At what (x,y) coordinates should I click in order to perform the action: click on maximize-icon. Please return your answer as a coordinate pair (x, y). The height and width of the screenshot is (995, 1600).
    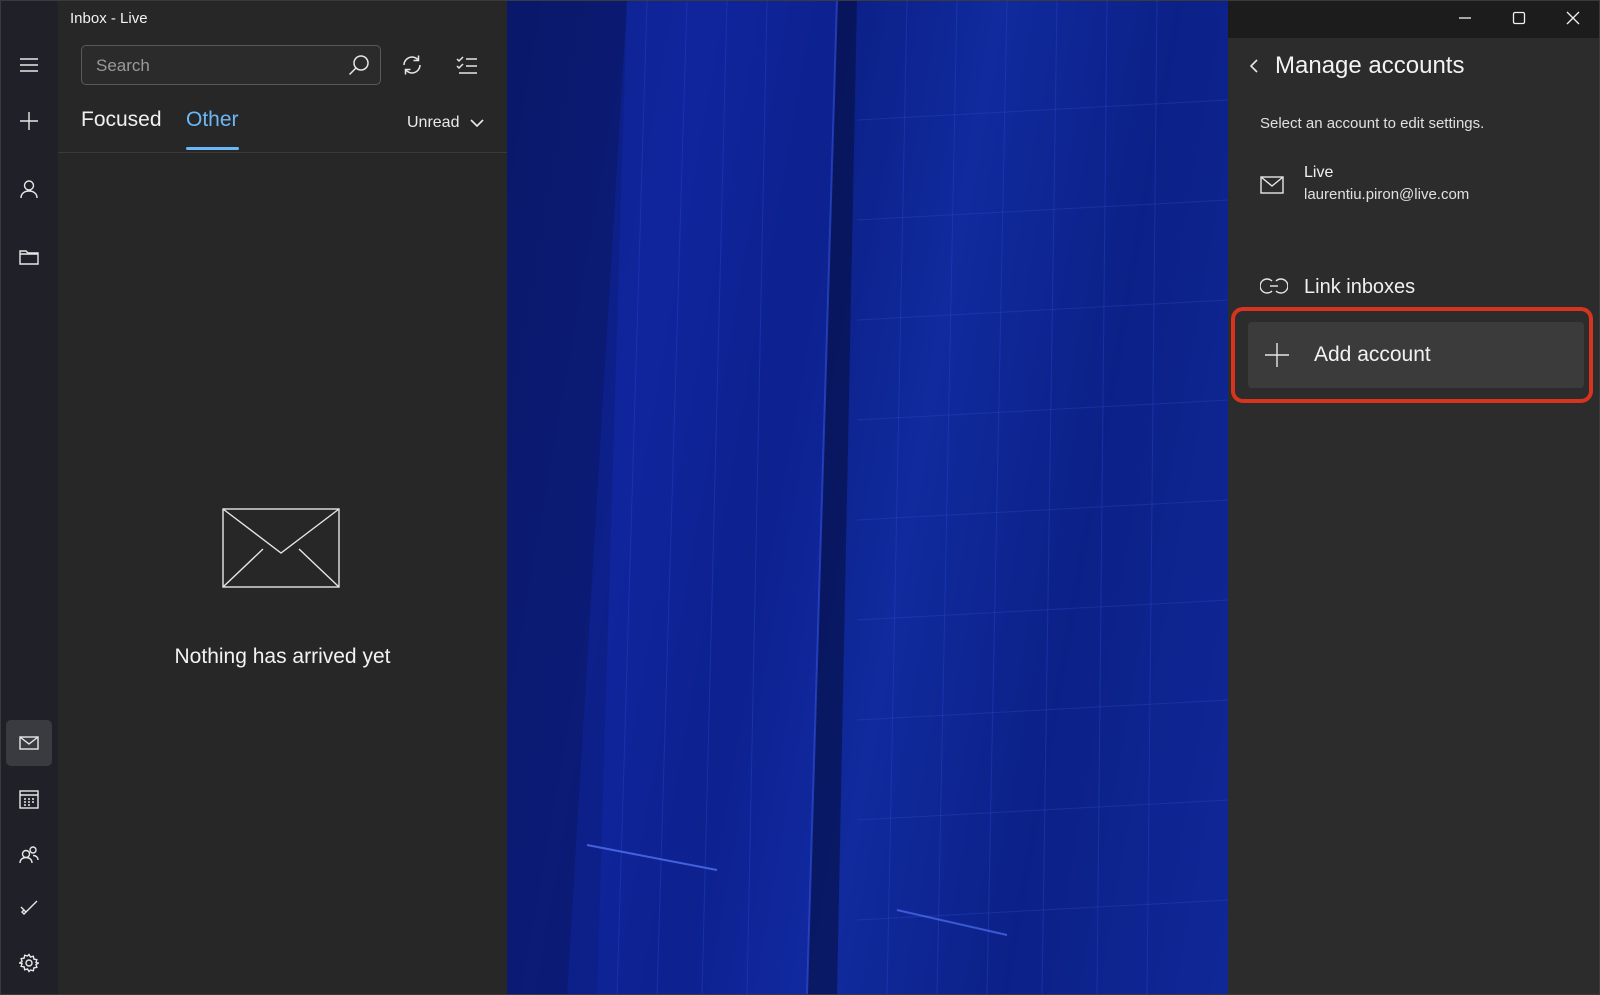
    Looking at the image, I should click on (1519, 18).